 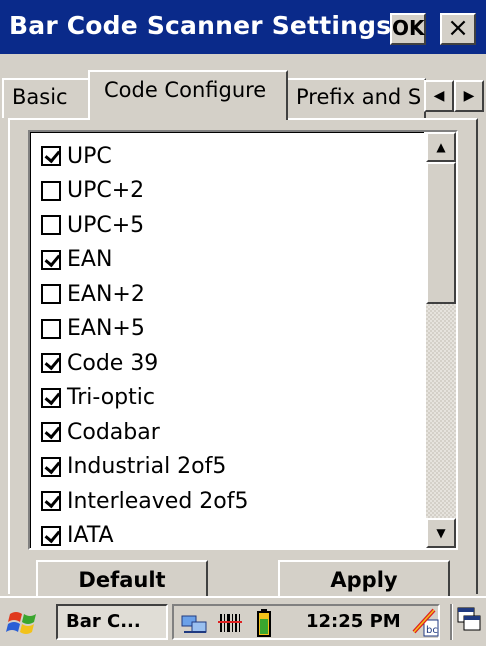 I want to click on arrow-left-icon: ◀, so click(x=439, y=96).